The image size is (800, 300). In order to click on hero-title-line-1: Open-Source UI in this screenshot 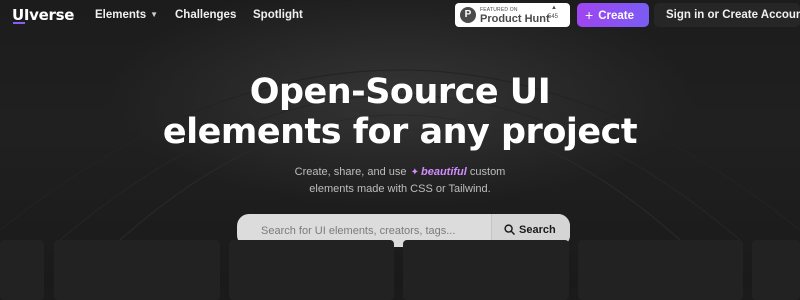, I will do `click(400, 92)`.